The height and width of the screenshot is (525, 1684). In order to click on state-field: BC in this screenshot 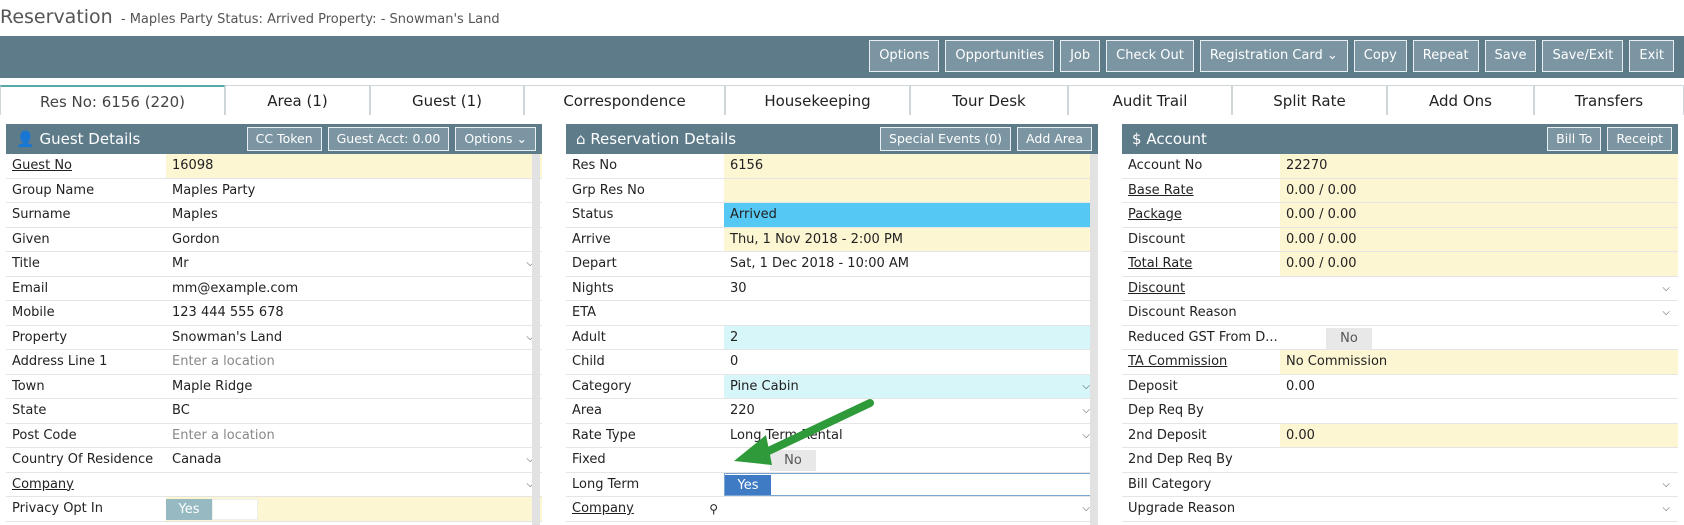, I will do `click(354, 411)`.